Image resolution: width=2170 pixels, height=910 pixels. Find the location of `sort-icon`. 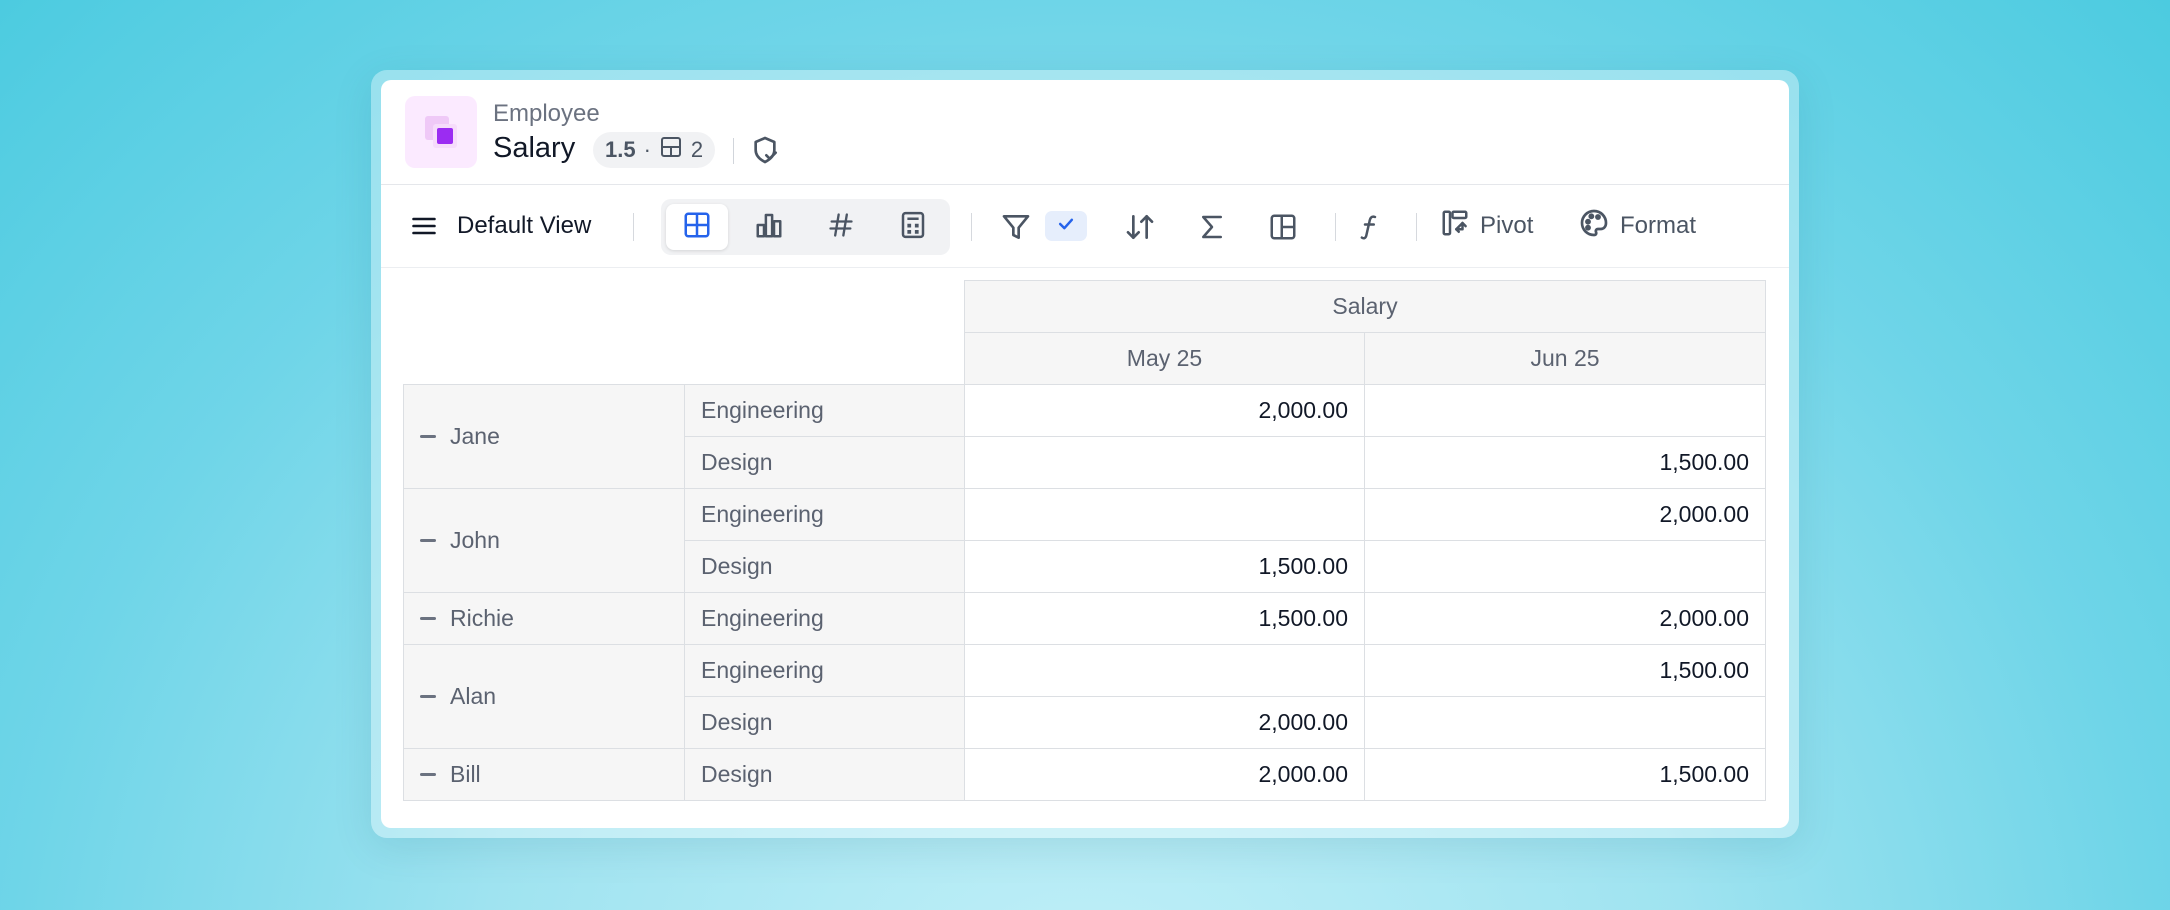

sort-icon is located at coordinates (1140, 227).